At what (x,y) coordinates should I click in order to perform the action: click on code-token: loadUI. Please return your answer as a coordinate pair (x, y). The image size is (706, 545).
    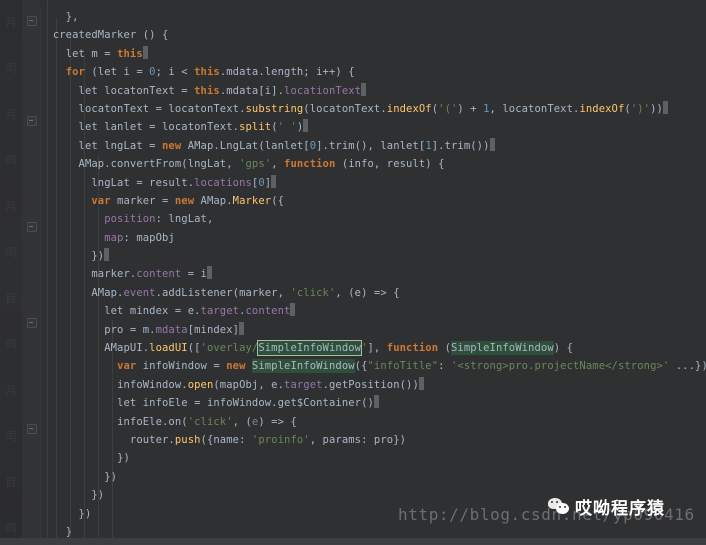
    Looking at the image, I should click on (168, 348).